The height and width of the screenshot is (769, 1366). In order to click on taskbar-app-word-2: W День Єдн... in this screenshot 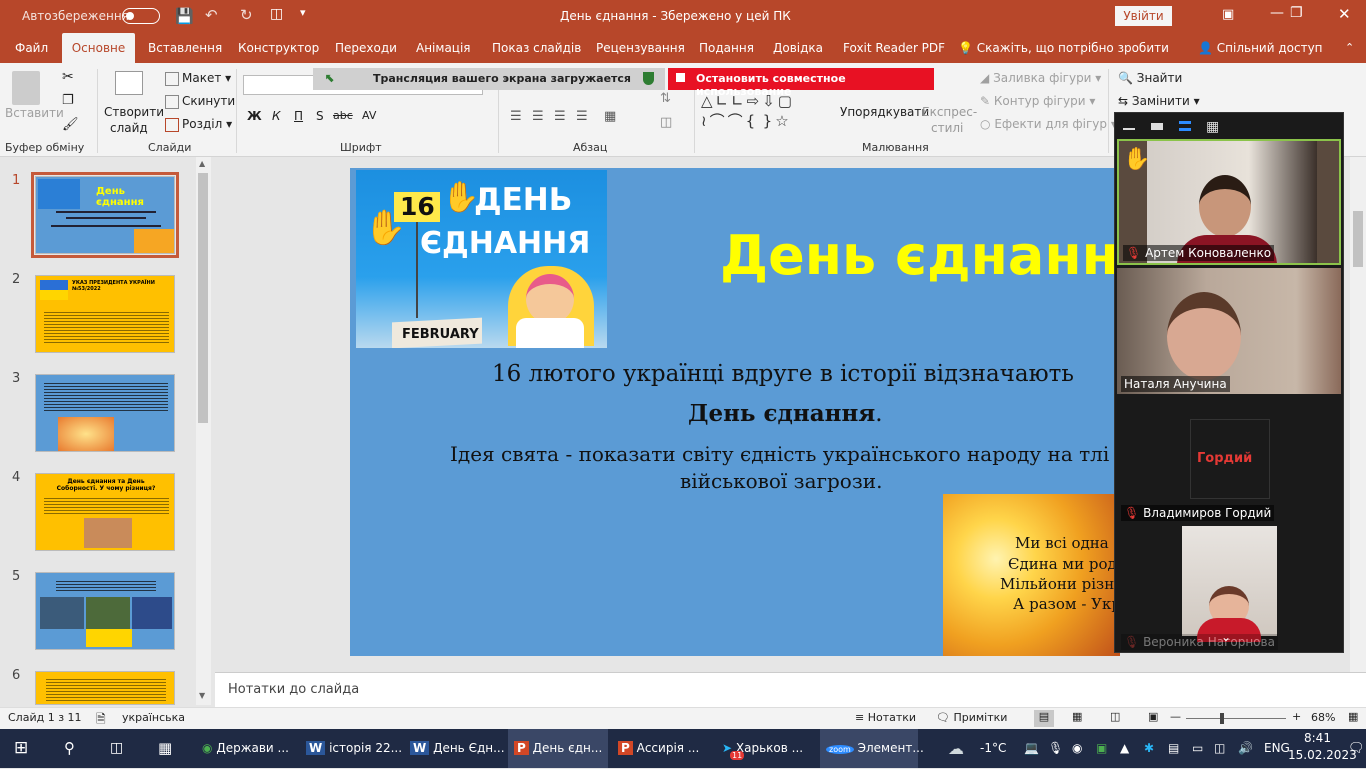, I will do `click(454, 748)`.